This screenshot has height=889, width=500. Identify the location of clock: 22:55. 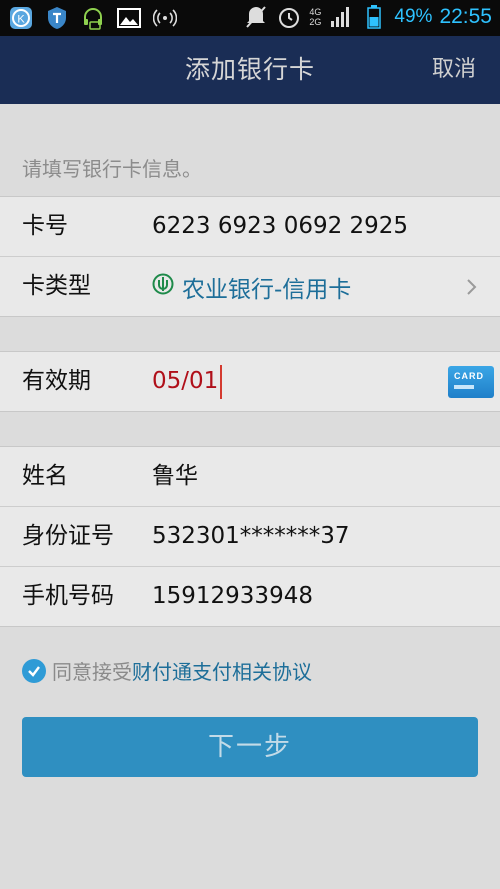
(465, 16).